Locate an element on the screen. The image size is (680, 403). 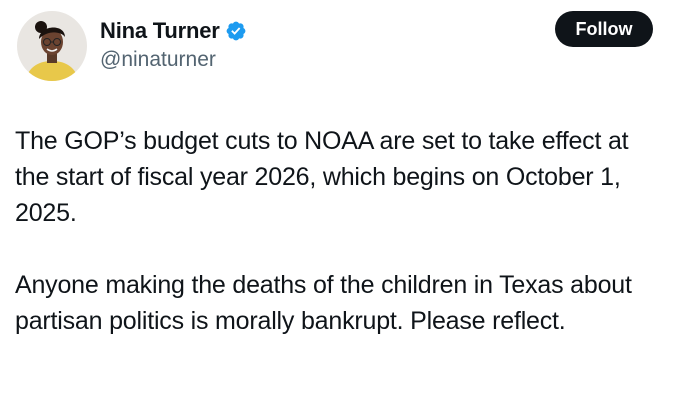
author-info: Nina Turner @ninaturner is located at coordinates (173, 44).